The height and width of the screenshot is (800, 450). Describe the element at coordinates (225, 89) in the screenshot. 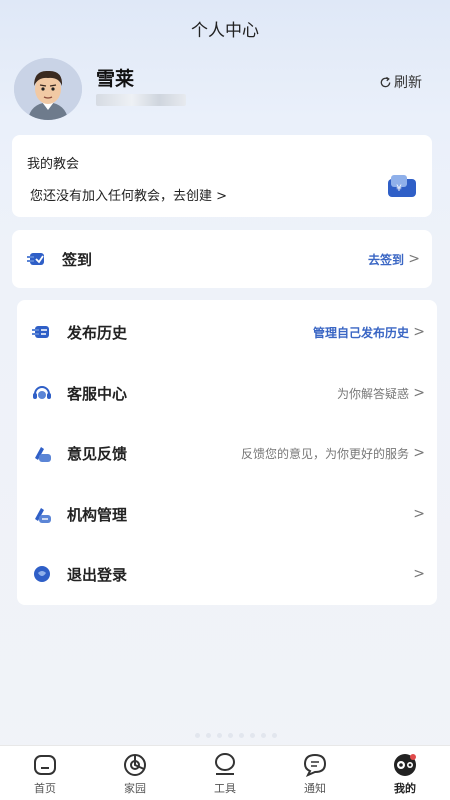

I see `profile-section: 雪莱 刷新` at that location.